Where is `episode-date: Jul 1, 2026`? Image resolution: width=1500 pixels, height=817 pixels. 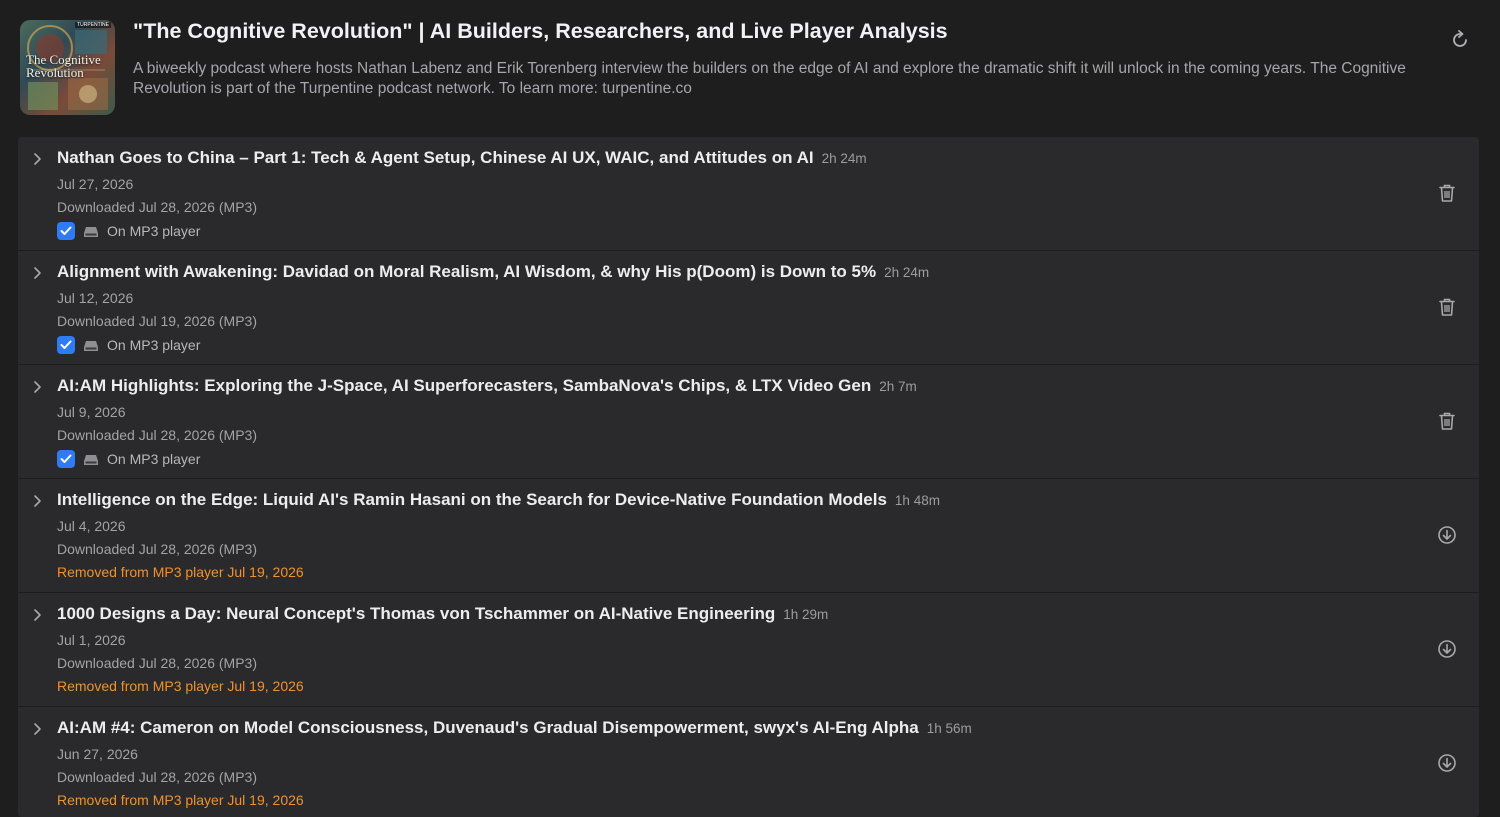
episode-date: Jul 1, 2026 is located at coordinates (91, 640).